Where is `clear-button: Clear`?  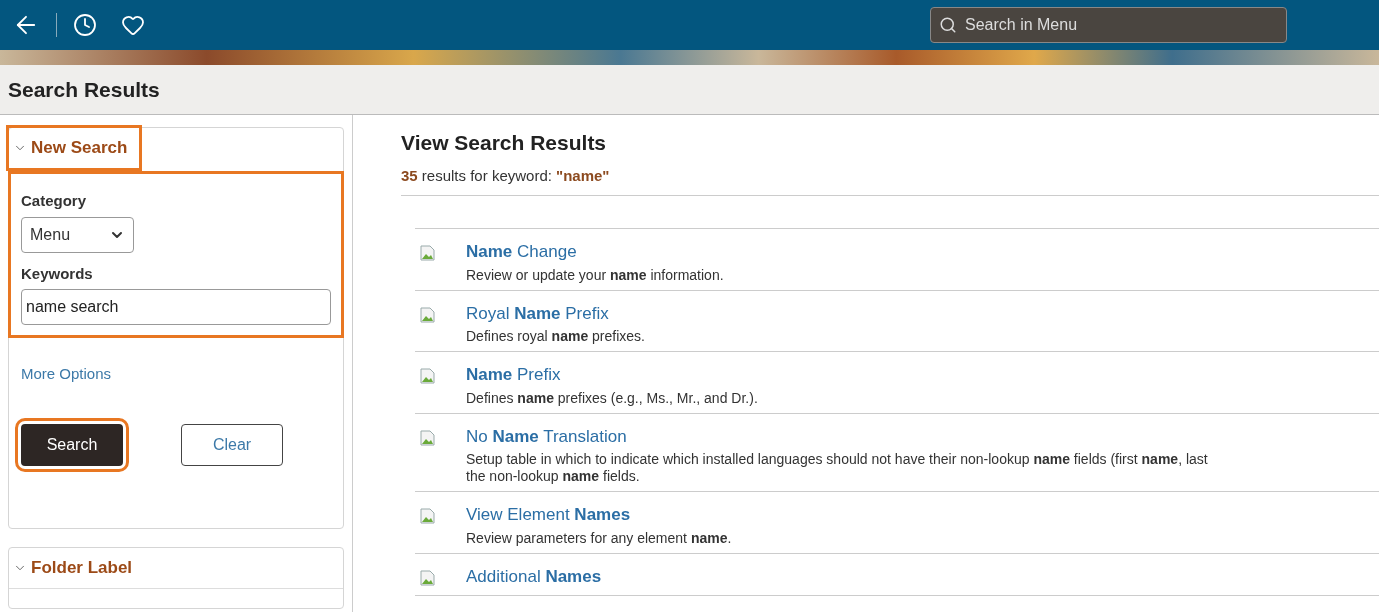 clear-button: Clear is located at coordinates (232, 444).